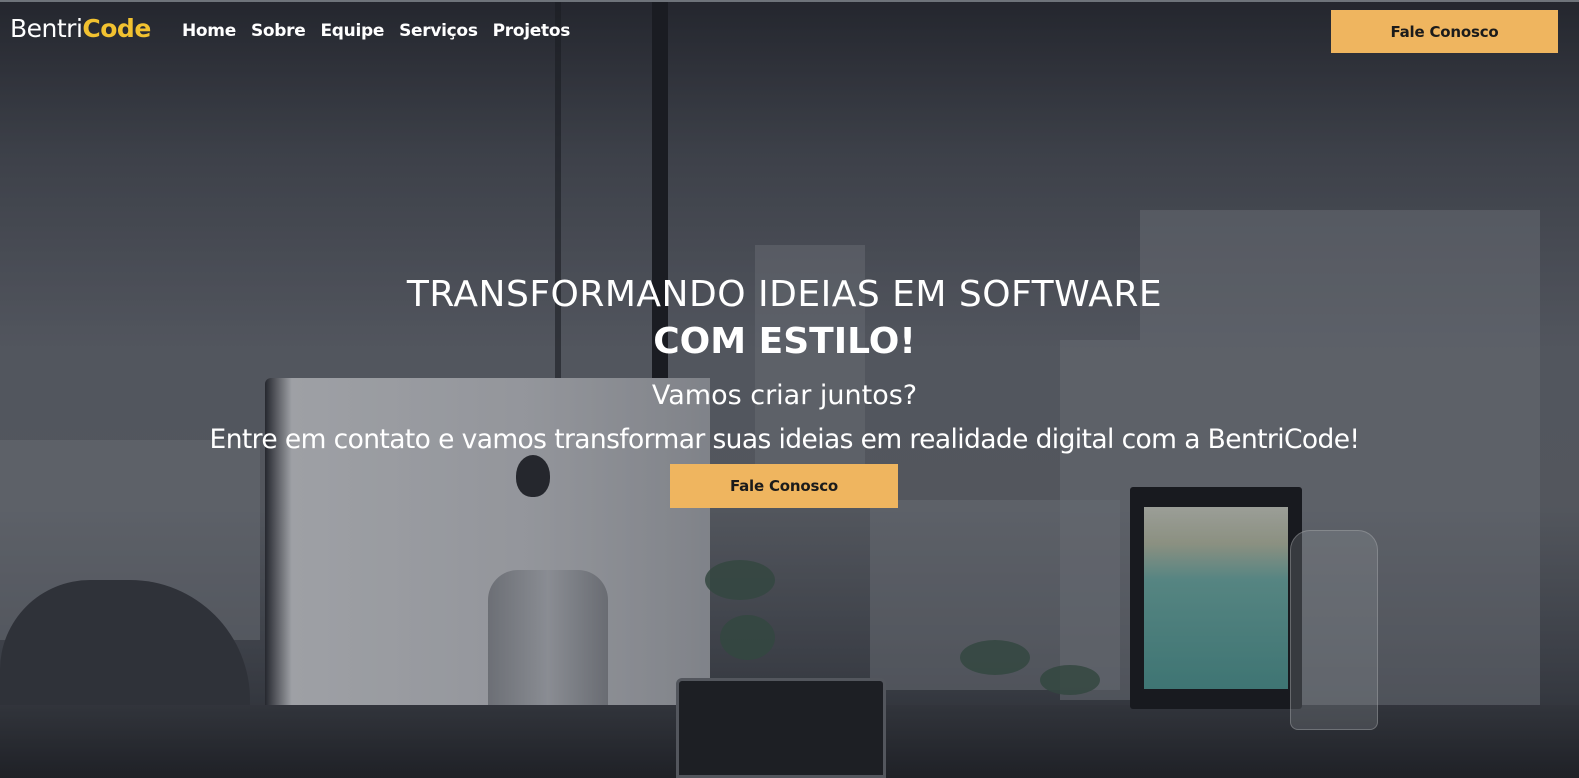 The height and width of the screenshot is (778, 1579). What do you see at coordinates (784, 395) in the screenshot?
I see `hero-subtitle: Vamos criar juntos?` at bounding box center [784, 395].